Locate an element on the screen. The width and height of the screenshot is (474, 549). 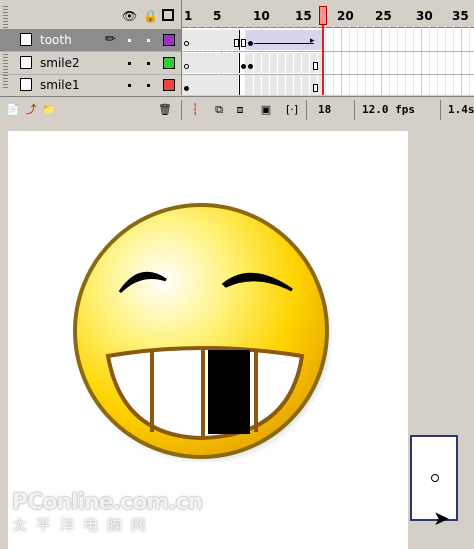
current-frame-display: 18 is located at coordinates (325, 109).